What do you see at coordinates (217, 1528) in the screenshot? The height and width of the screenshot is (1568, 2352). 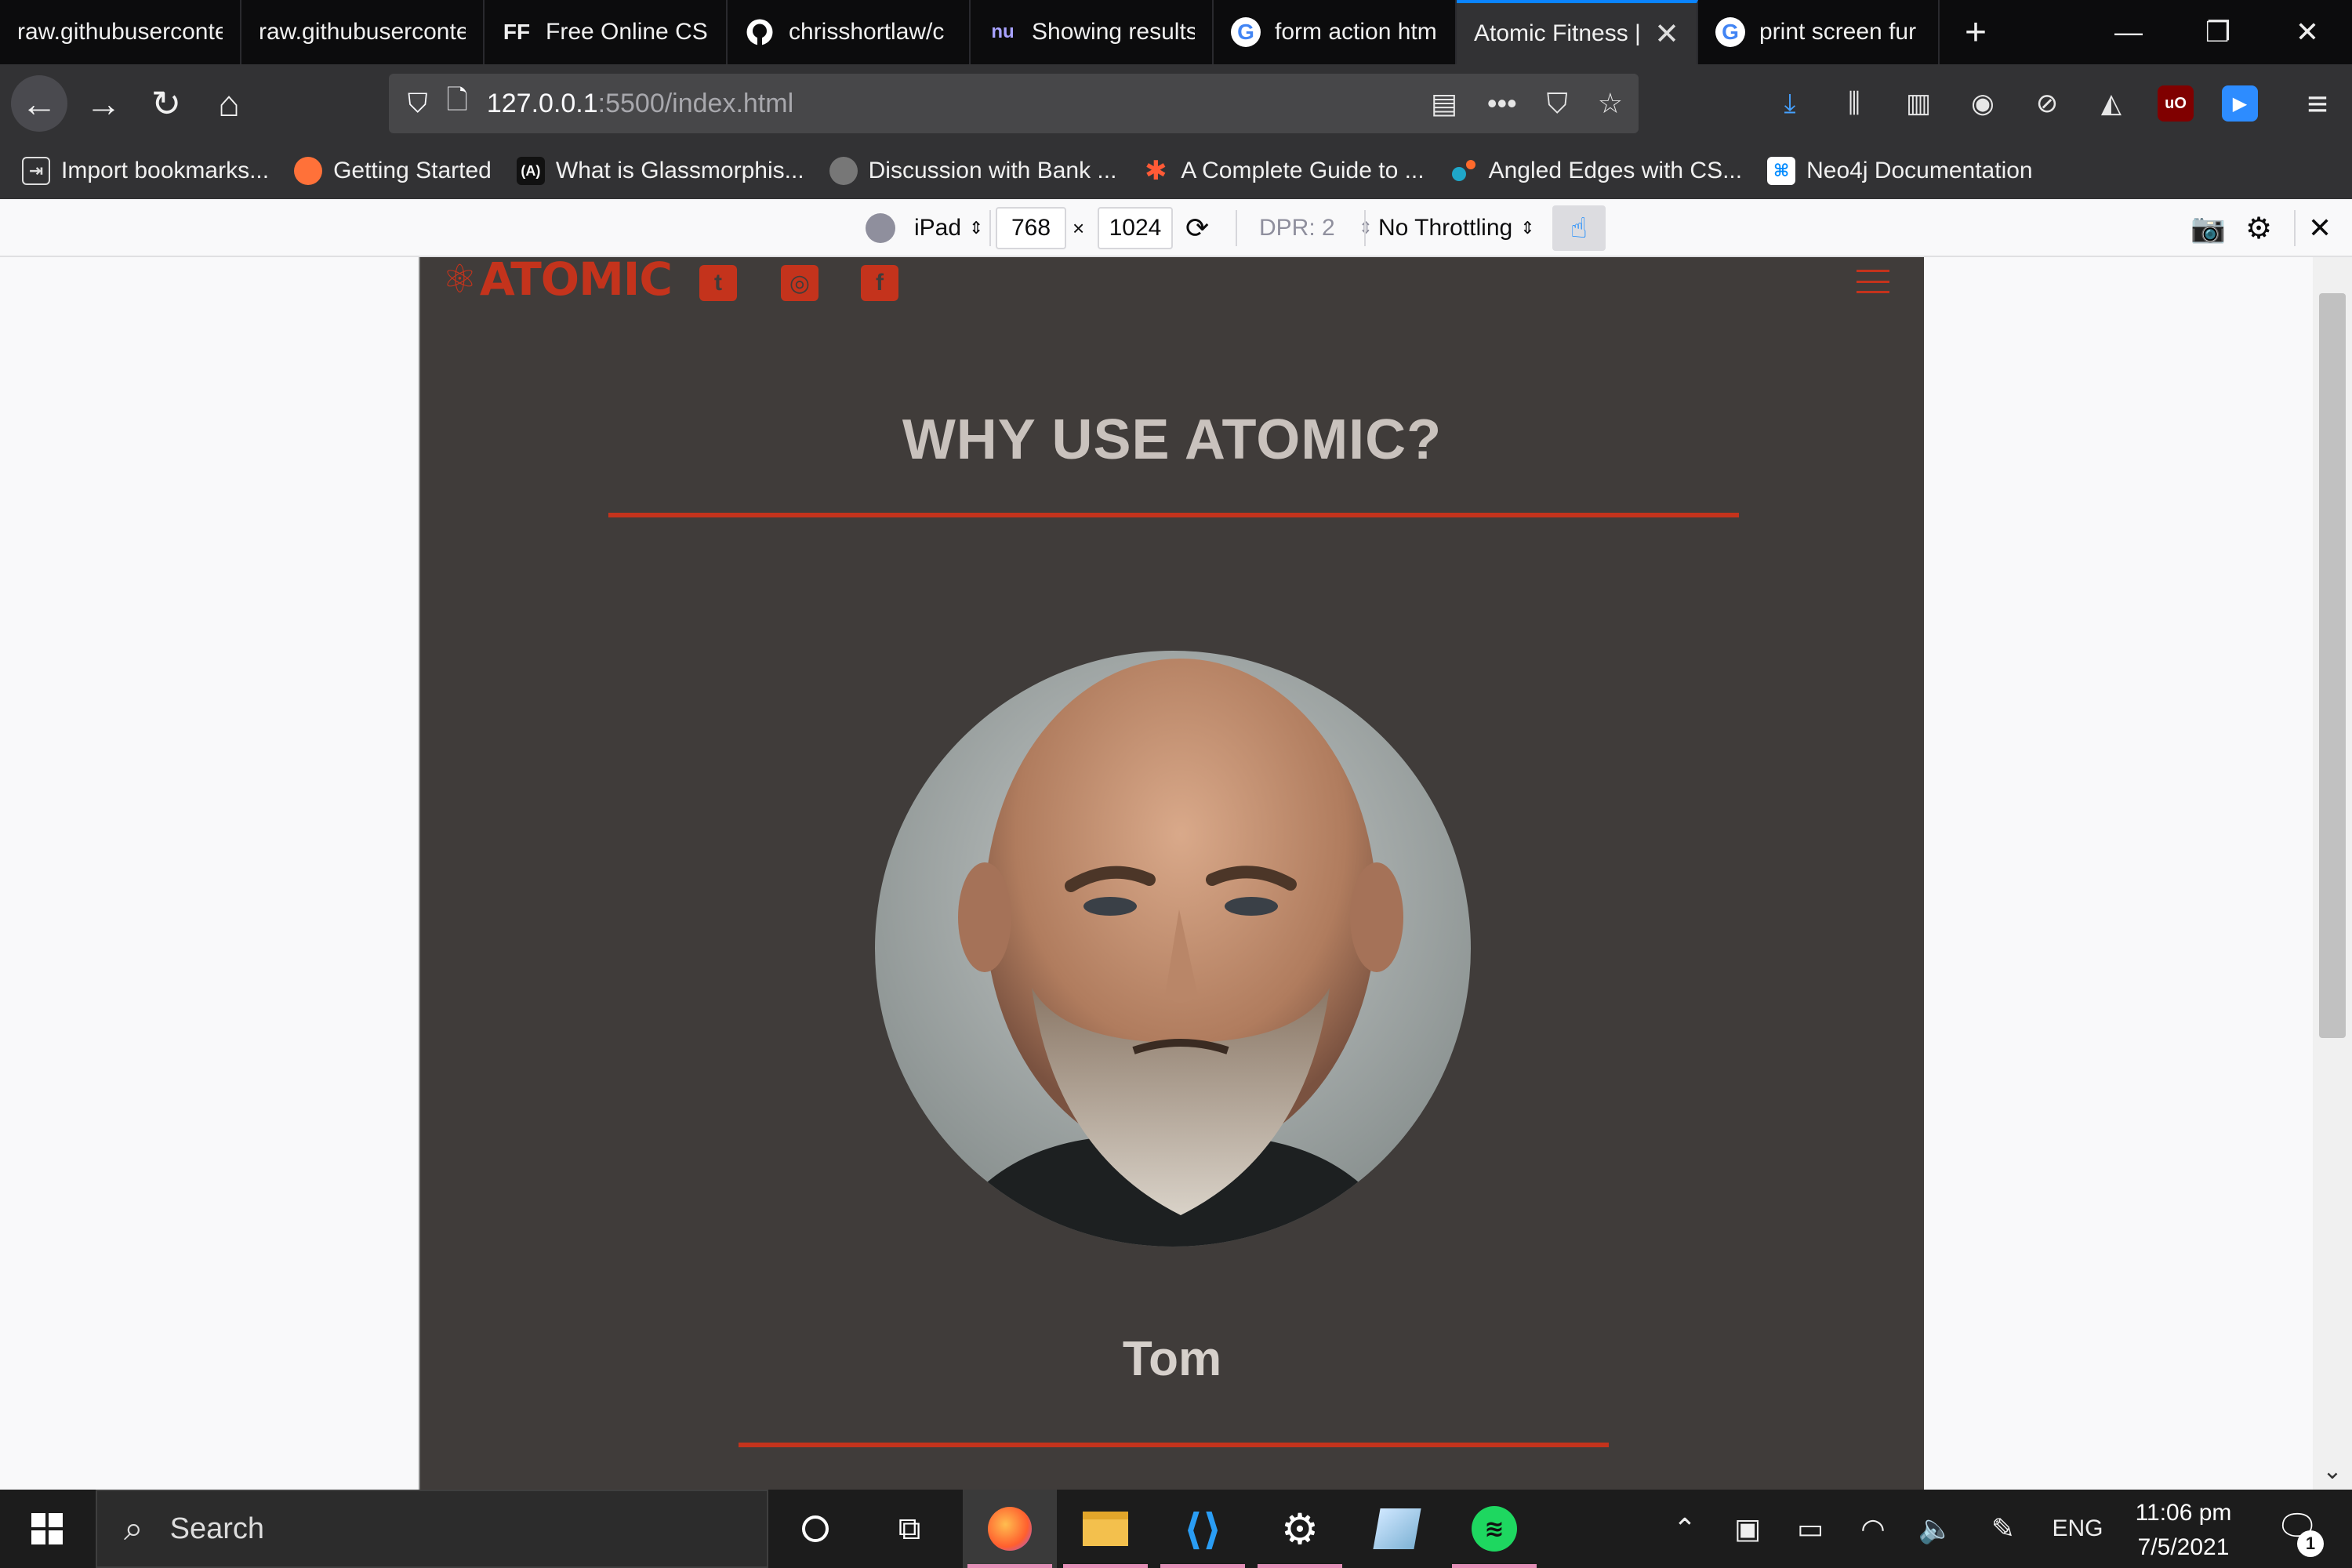 I see `search-placeholder: Search` at bounding box center [217, 1528].